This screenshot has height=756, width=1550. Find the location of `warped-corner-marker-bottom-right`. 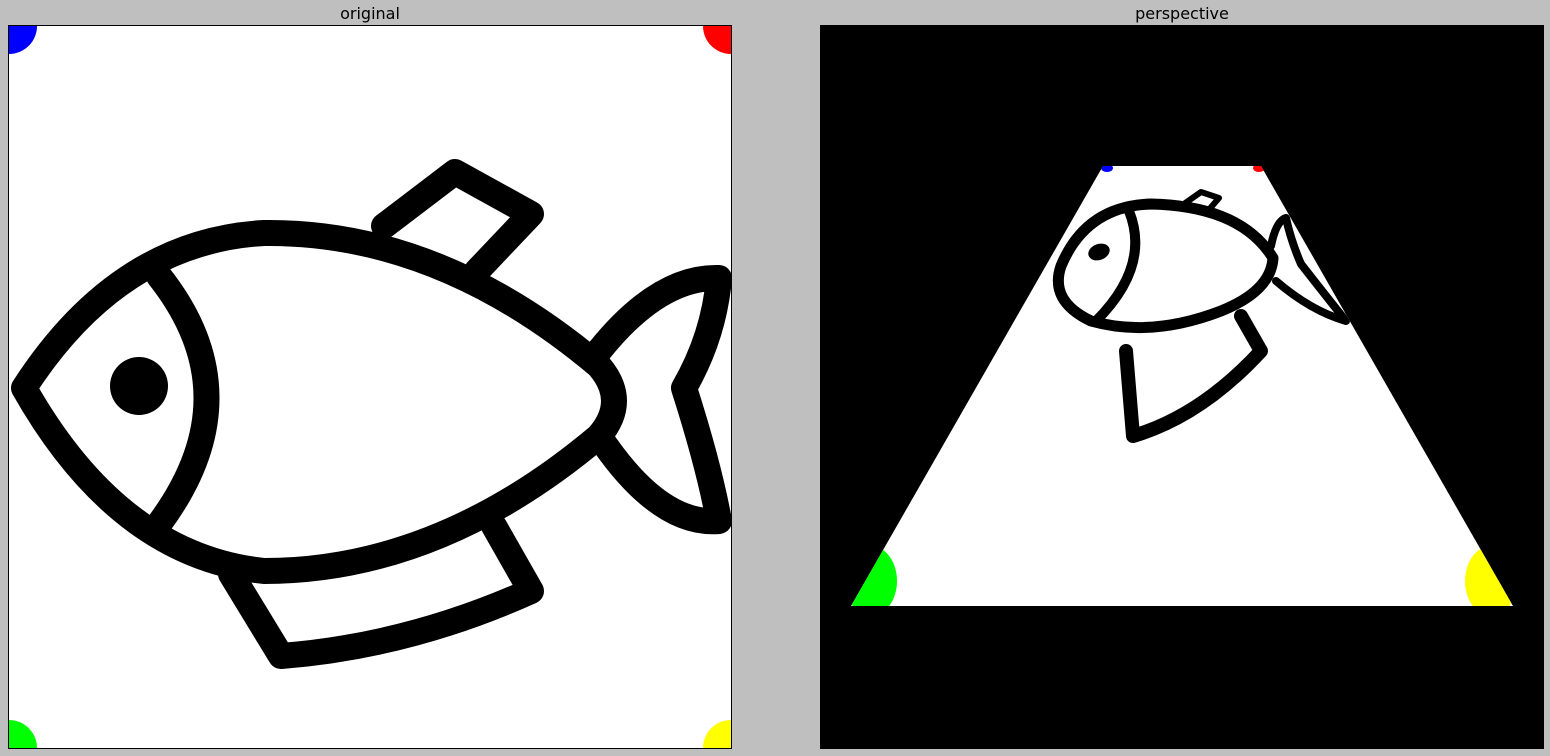

warped-corner-marker-bottom-right is located at coordinates (1489, 576).